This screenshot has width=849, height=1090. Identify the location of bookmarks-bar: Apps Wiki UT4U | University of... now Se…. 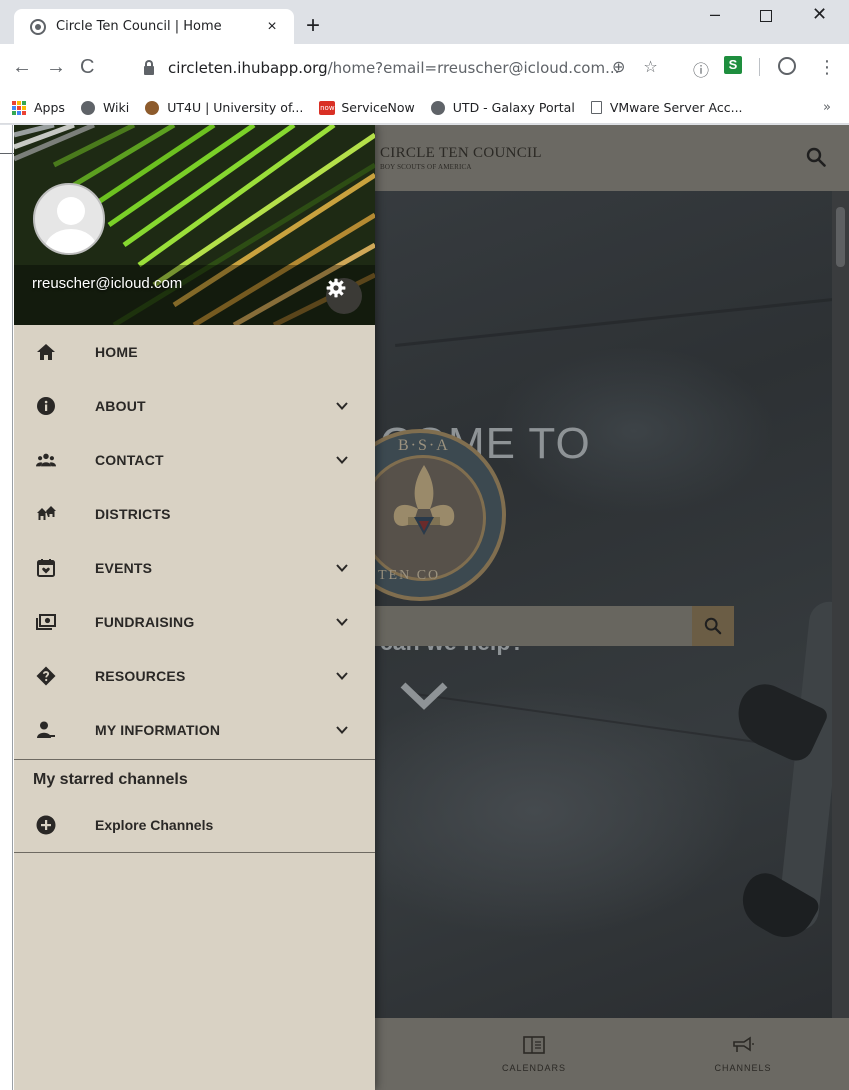
(424, 108).